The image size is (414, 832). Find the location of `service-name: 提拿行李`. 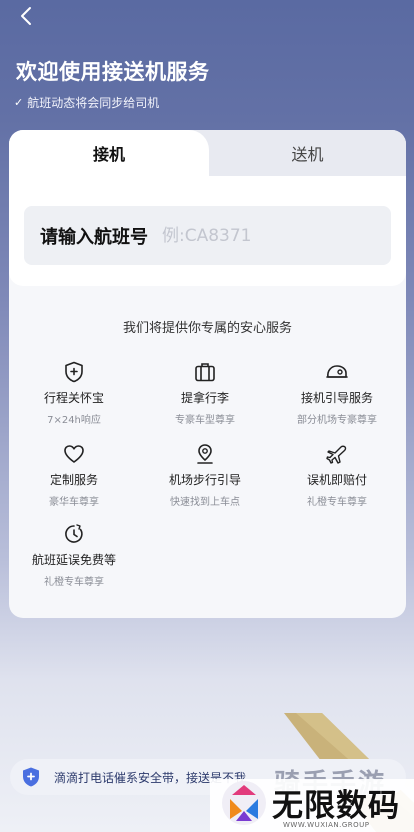

service-name: 提拿行李 is located at coordinates (204, 398).